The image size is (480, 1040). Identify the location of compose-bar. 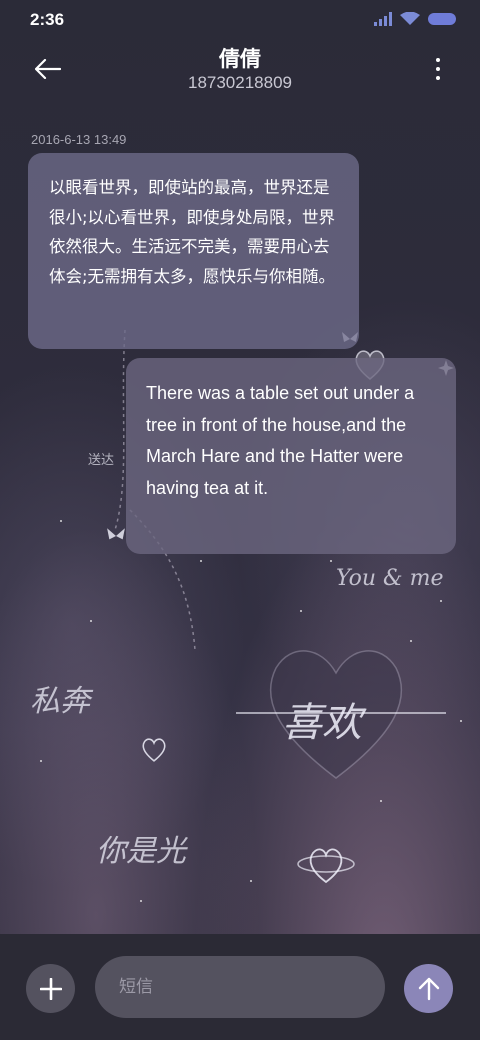
(240, 987).